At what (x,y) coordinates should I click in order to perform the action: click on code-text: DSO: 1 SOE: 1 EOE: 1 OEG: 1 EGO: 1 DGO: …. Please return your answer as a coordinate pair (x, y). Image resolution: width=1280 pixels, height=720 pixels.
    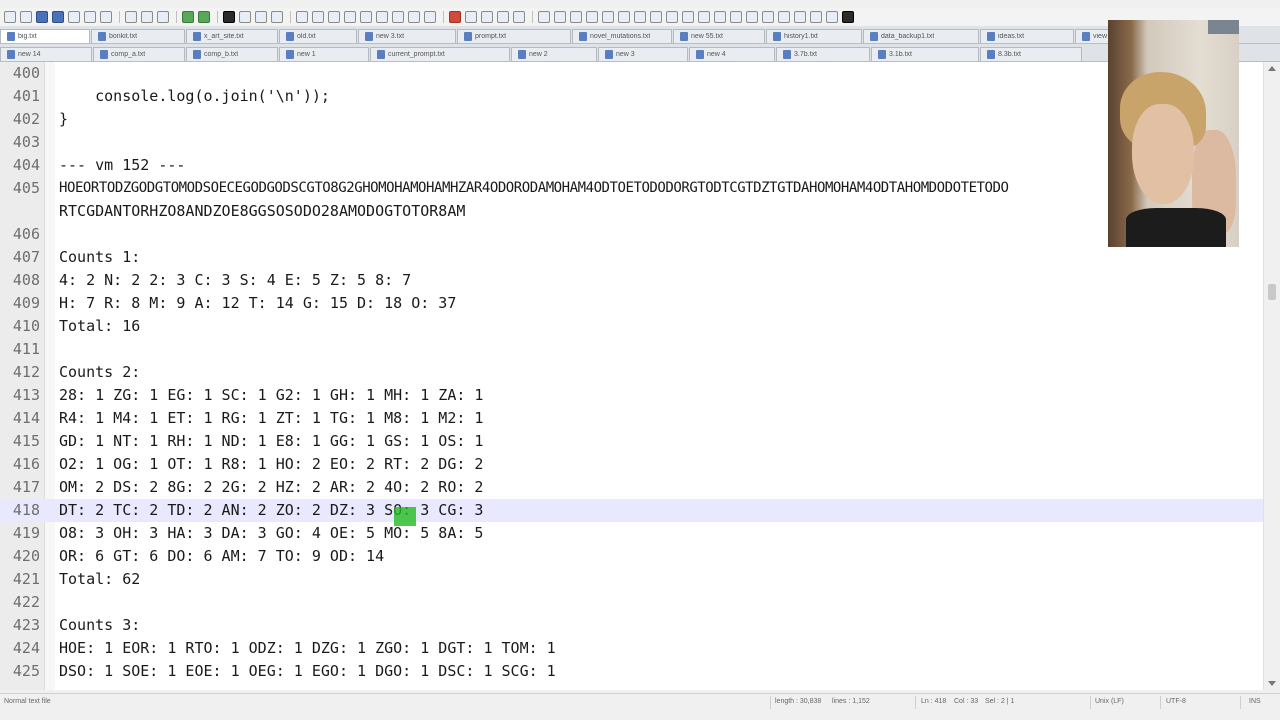
    Looking at the image, I should click on (307, 671).